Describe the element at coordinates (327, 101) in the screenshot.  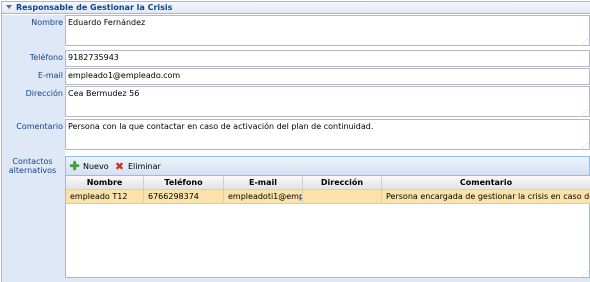
I see `direccion-field: Cea Bermudez 56 ⋰` at that location.